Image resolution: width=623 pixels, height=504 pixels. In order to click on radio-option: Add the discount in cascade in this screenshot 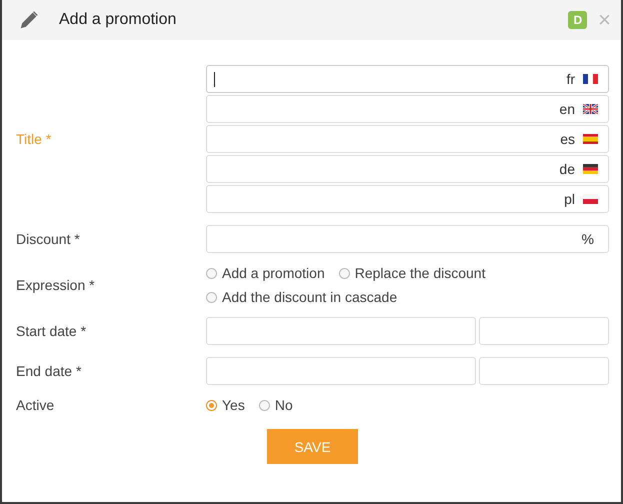, I will do `click(302, 297)`.